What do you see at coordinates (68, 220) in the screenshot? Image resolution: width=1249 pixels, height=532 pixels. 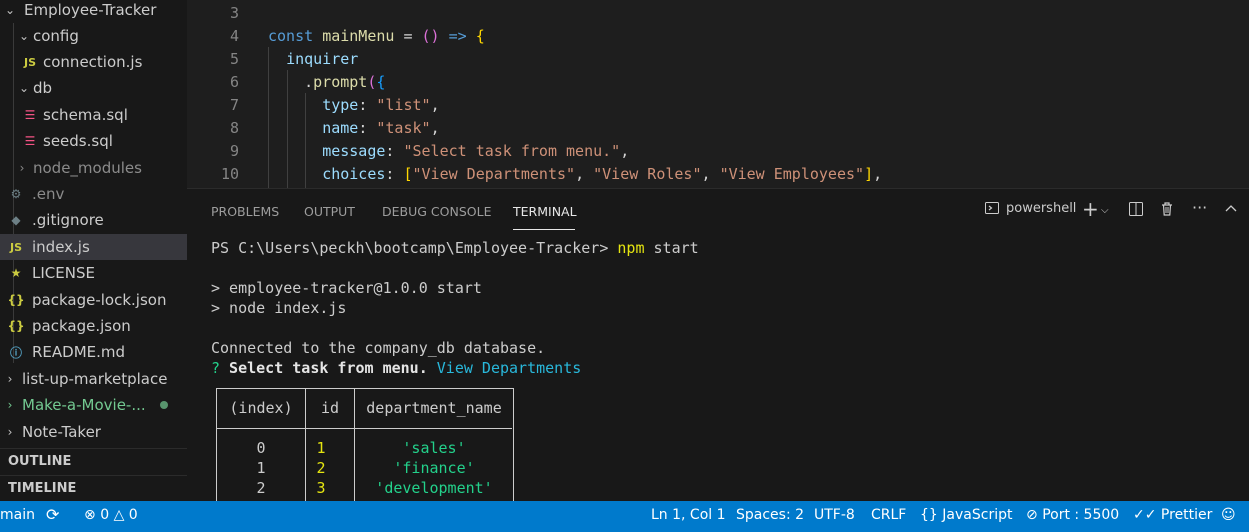 I see `file-label: .gitignore` at bounding box center [68, 220].